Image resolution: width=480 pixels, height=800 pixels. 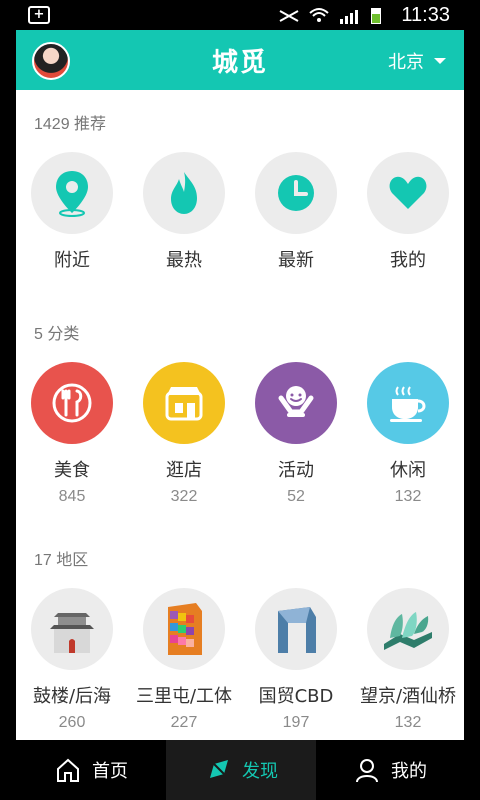 What do you see at coordinates (408, 722) in the screenshot?
I see `region-count: 132` at bounding box center [408, 722].